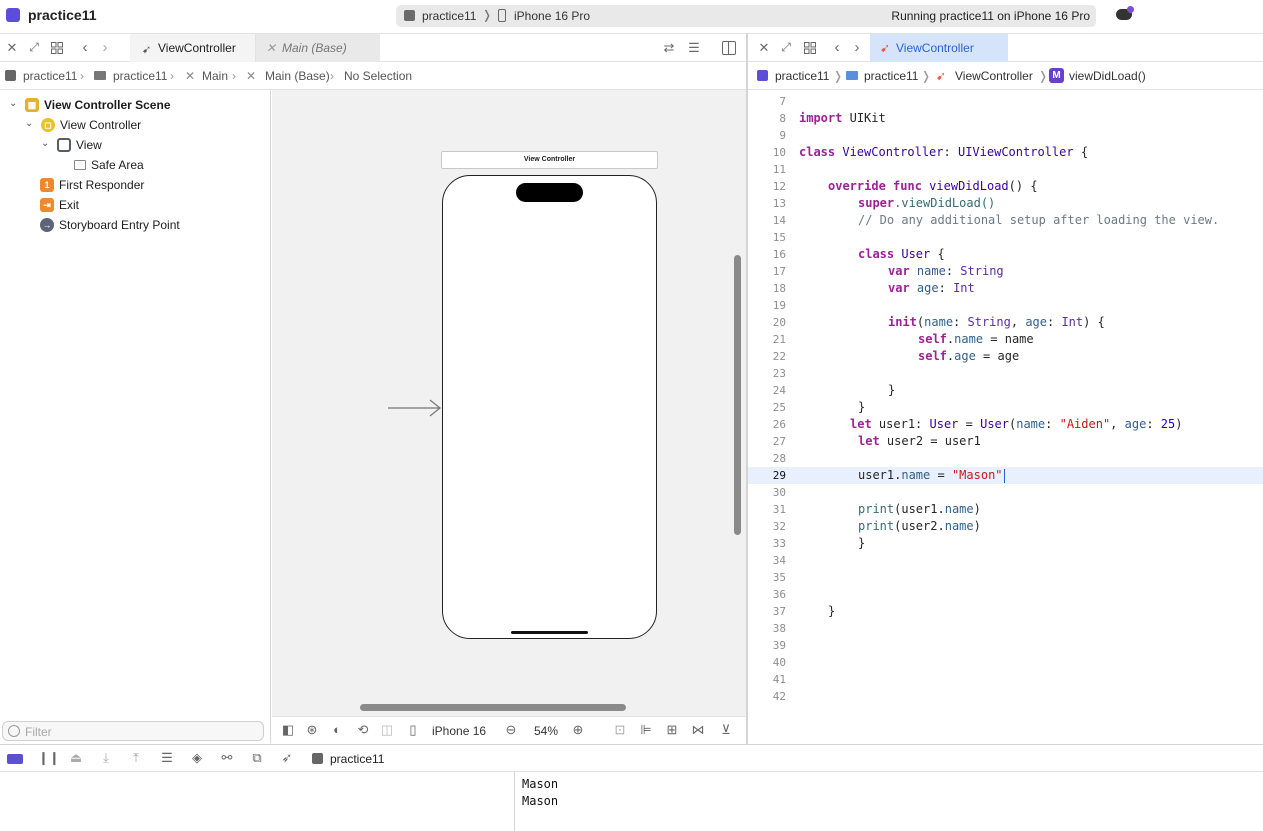 The width and height of the screenshot is (1263, 831). I want to click on code-line: 25}, so click(1005, 407).